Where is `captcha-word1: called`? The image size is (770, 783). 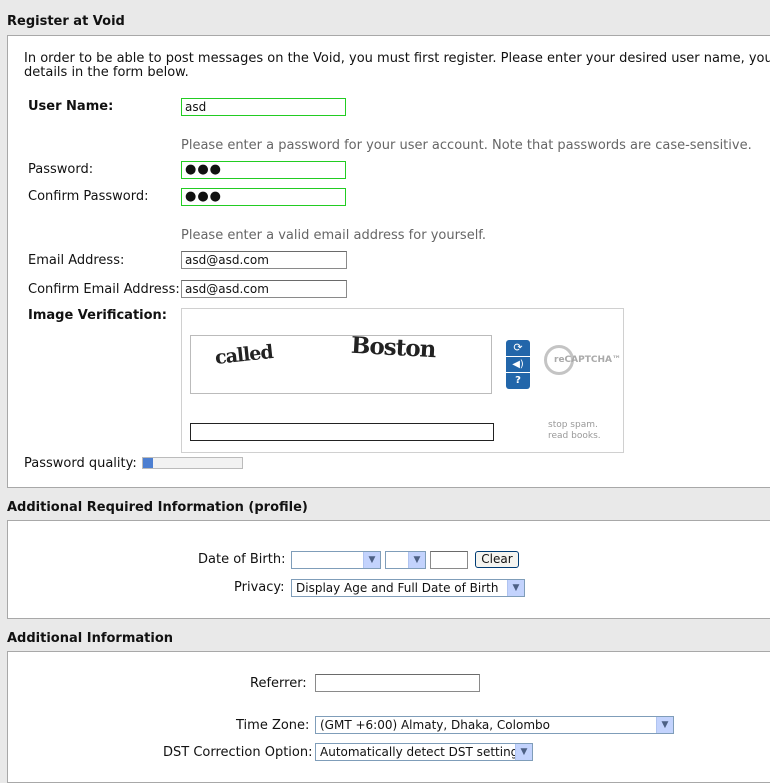 captcha-word1: called is located at coordinates (244, 355).